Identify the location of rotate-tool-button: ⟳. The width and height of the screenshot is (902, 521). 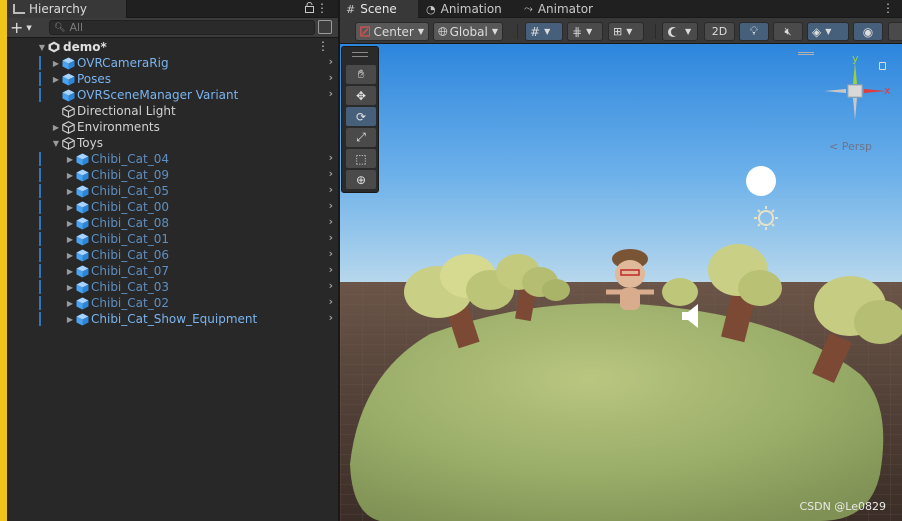
(361, 116).